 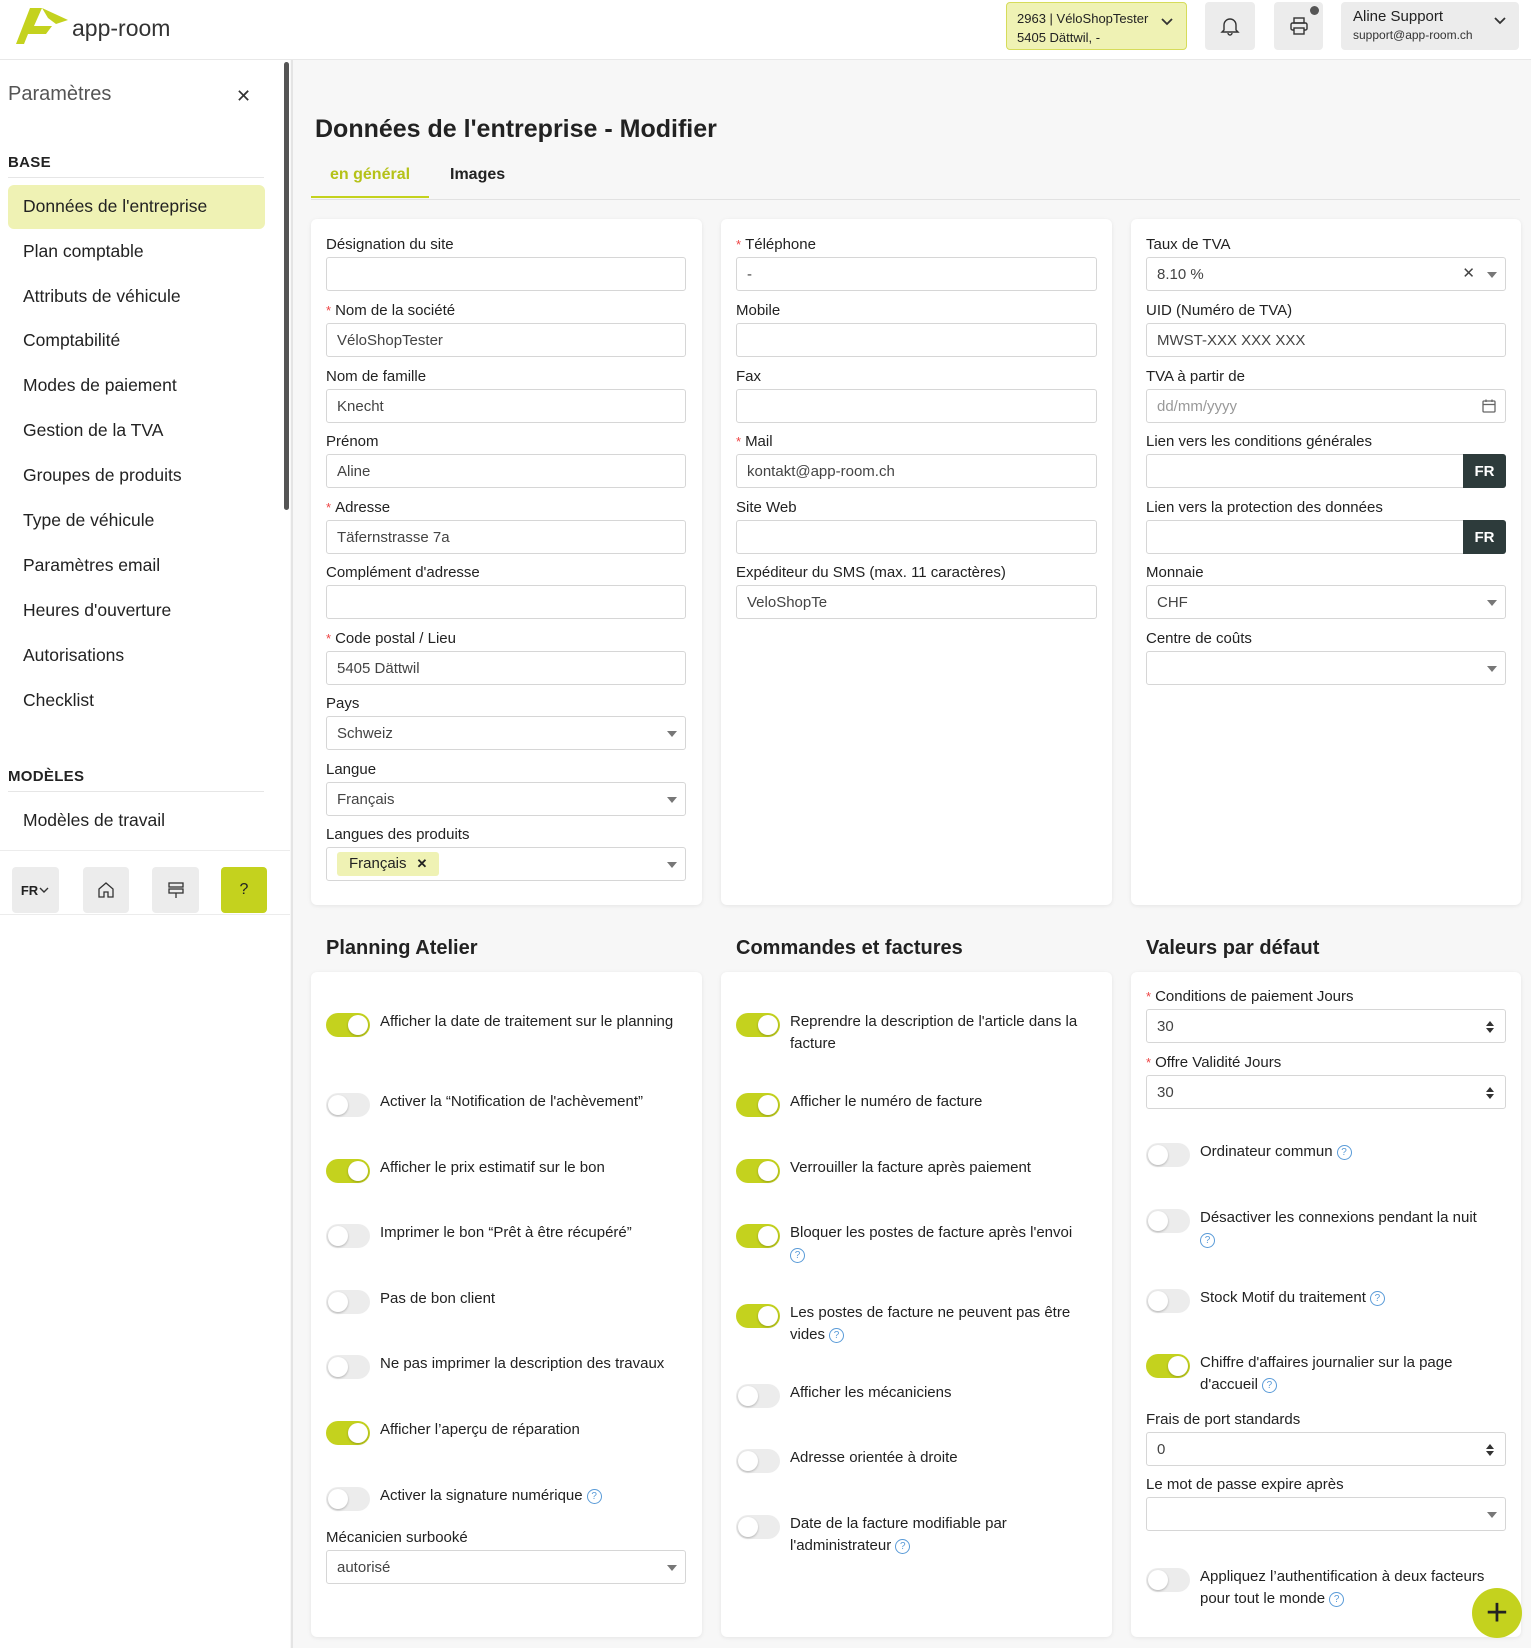 I want to click on toggle-disable-night-logins, so click(x=1168, y=1221).